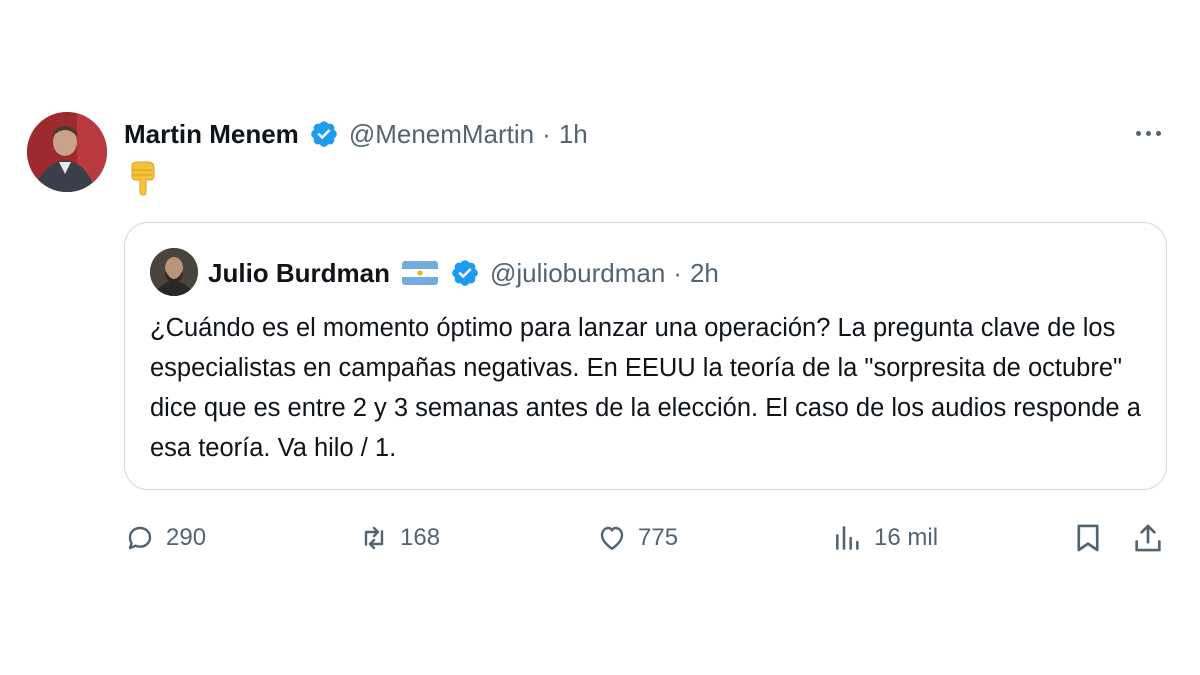  I want to click on action-bar: 290 168 775 16 mil, so click(600, 538).